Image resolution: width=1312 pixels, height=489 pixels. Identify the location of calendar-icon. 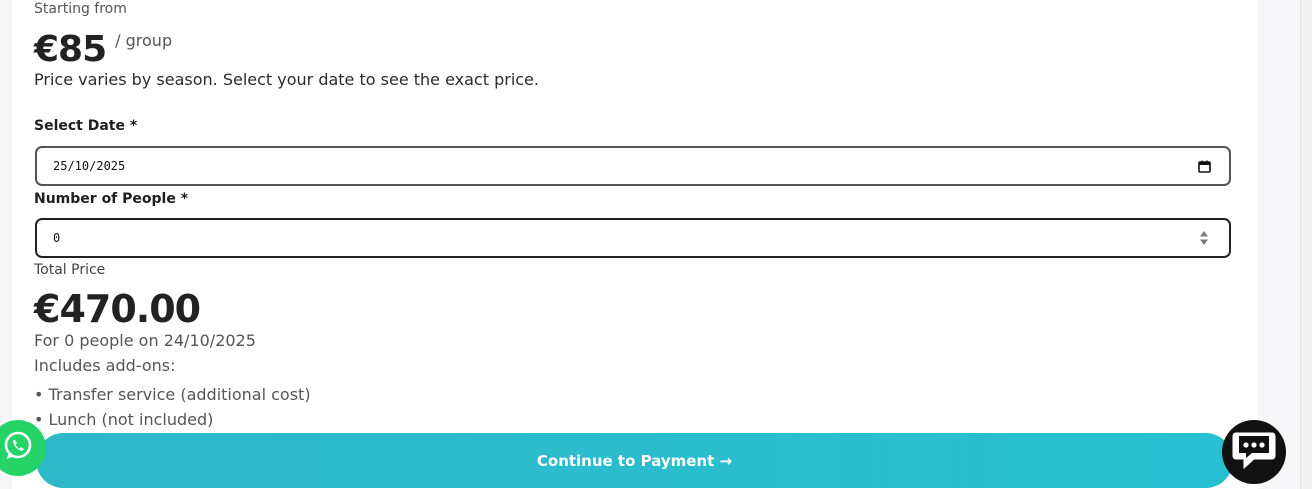
(1204, 166).